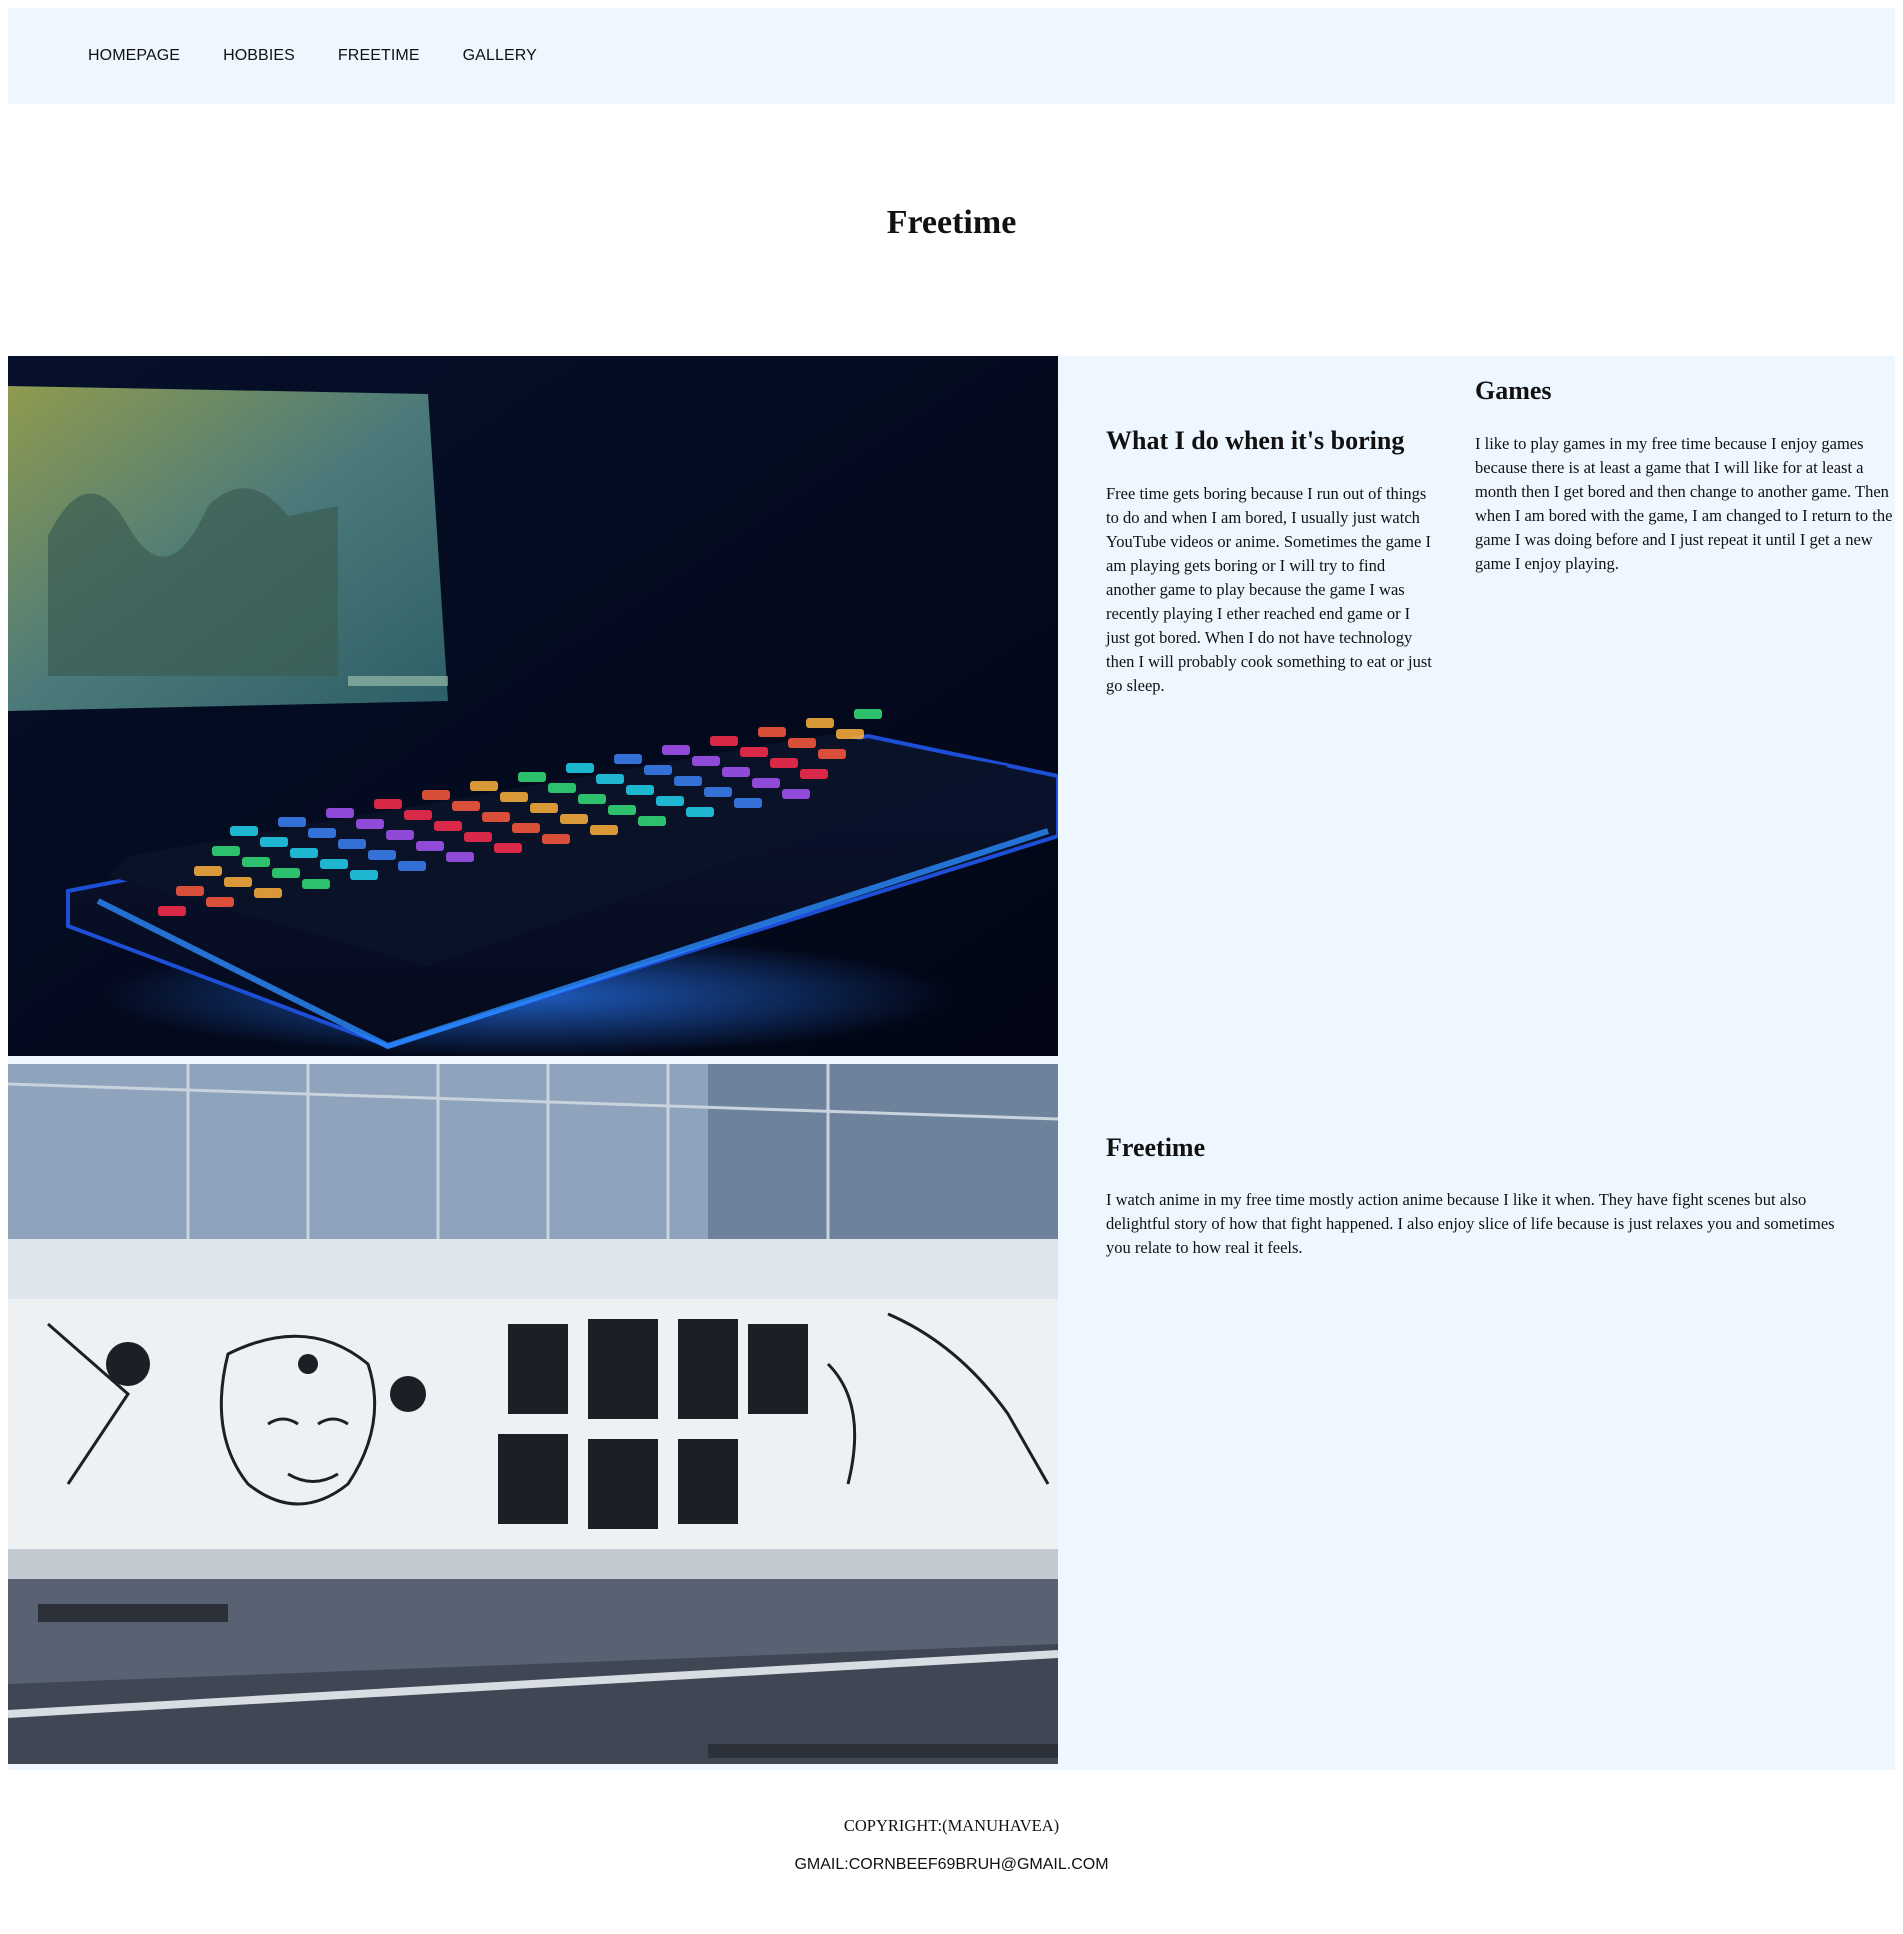 This screenshot has height=1934, width=1903. What do you see at coordinates (951, 1864) in the screenshot?
I see `footer-email: GMAIL:CORNBEEF69BRUH@GMAIL.COM` at bounding box center [951, 1864].